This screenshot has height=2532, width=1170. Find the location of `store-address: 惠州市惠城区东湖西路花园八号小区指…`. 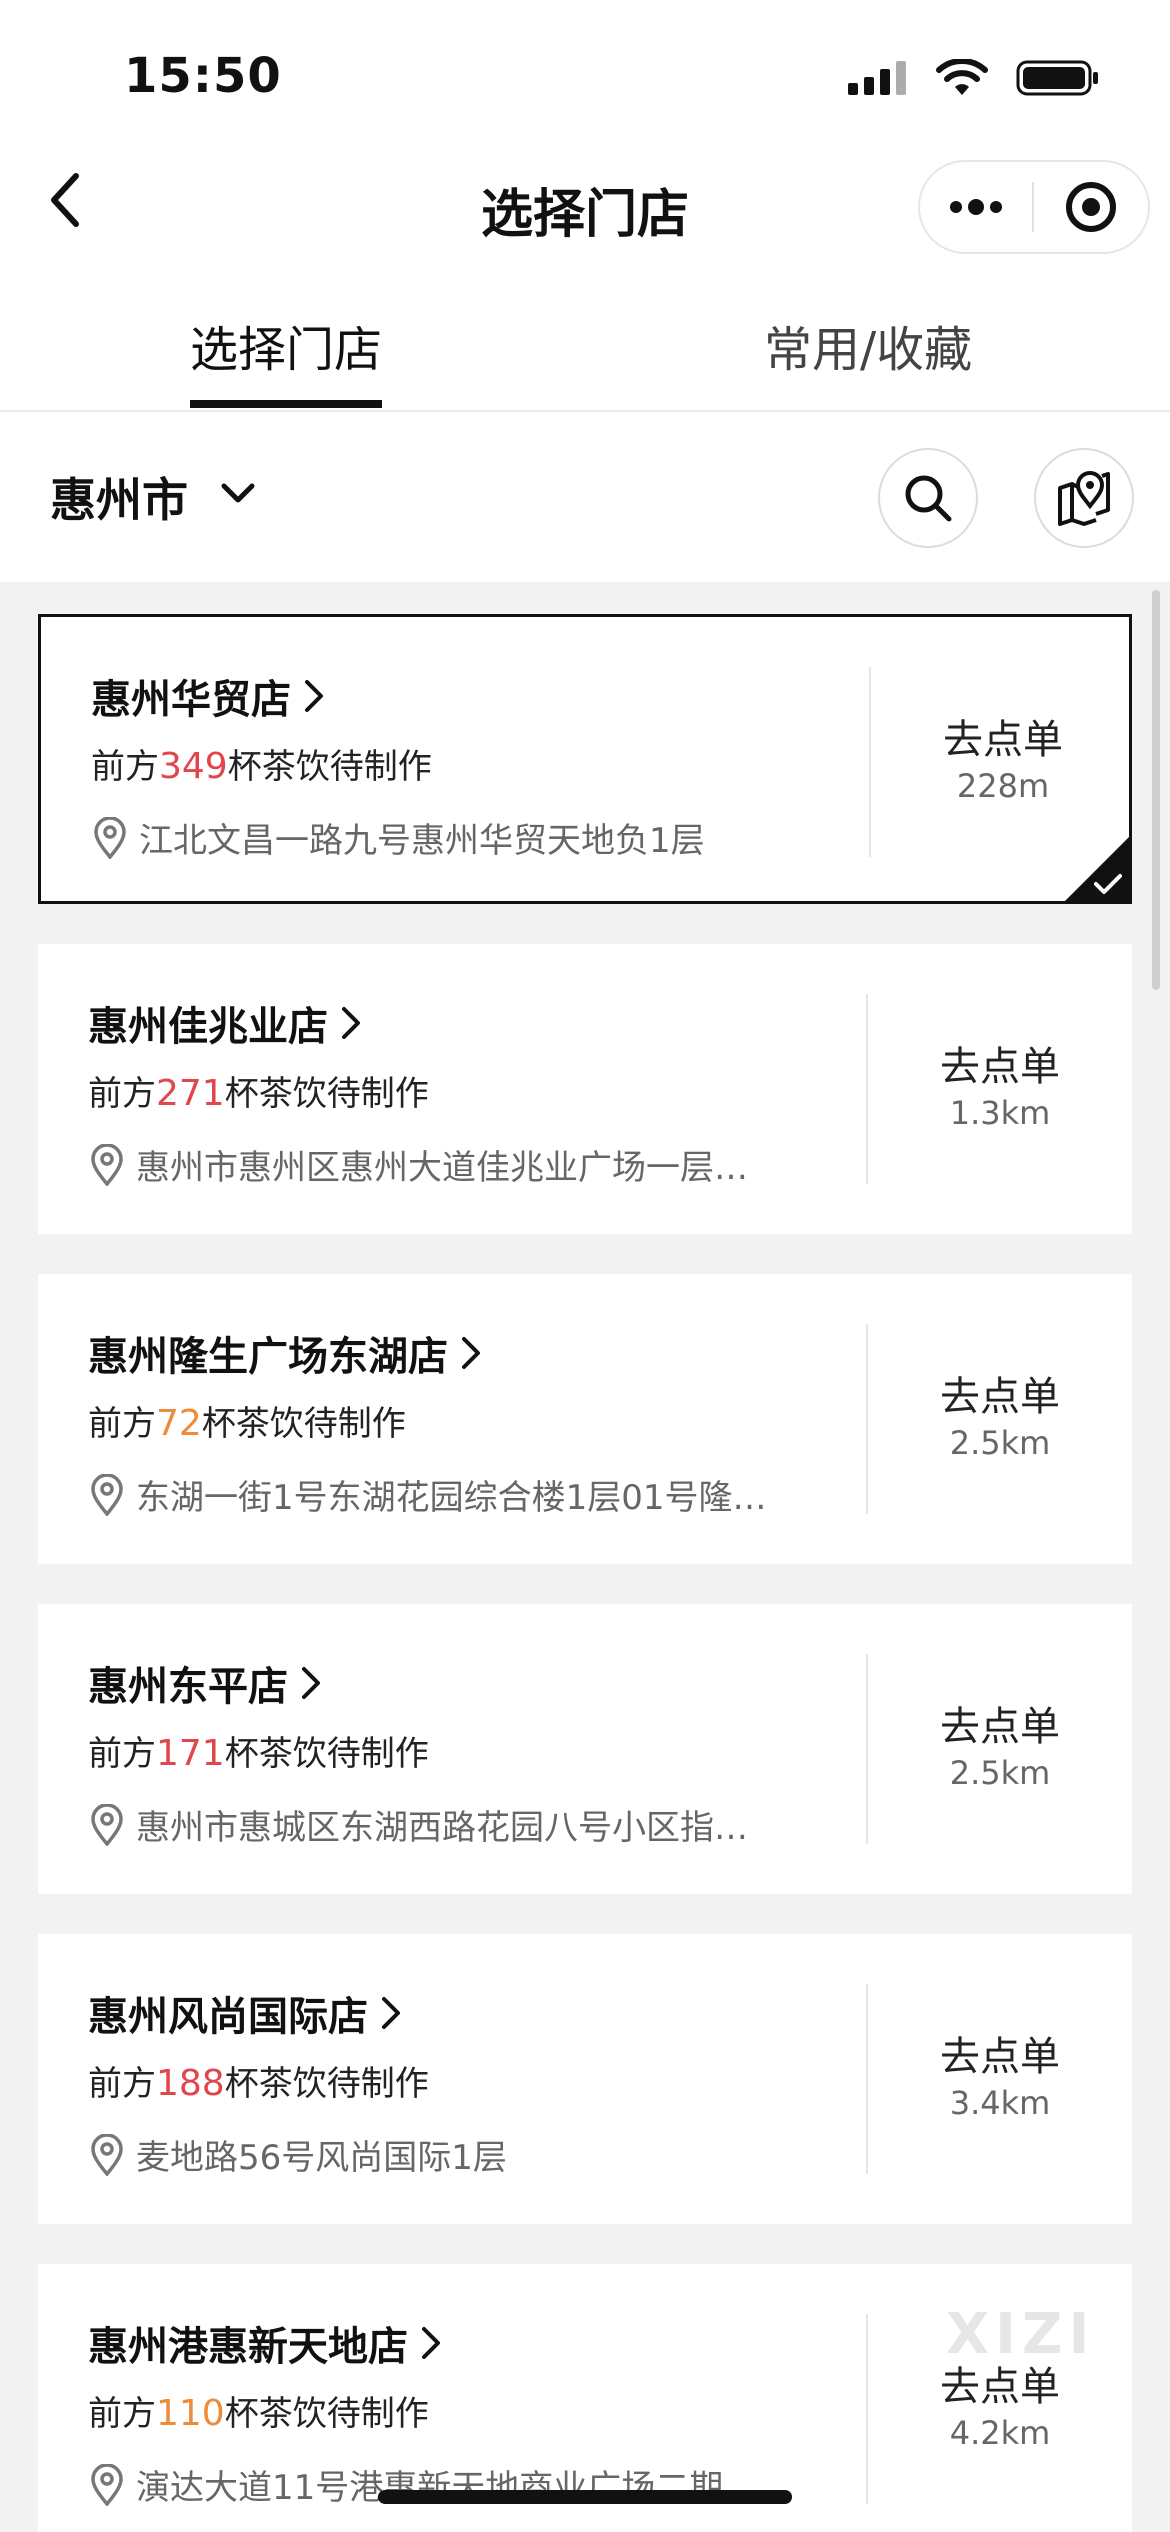

store-address: 惠州市惠城区东湖西路花园八号小区指… is located at coordinates (453, 1824).